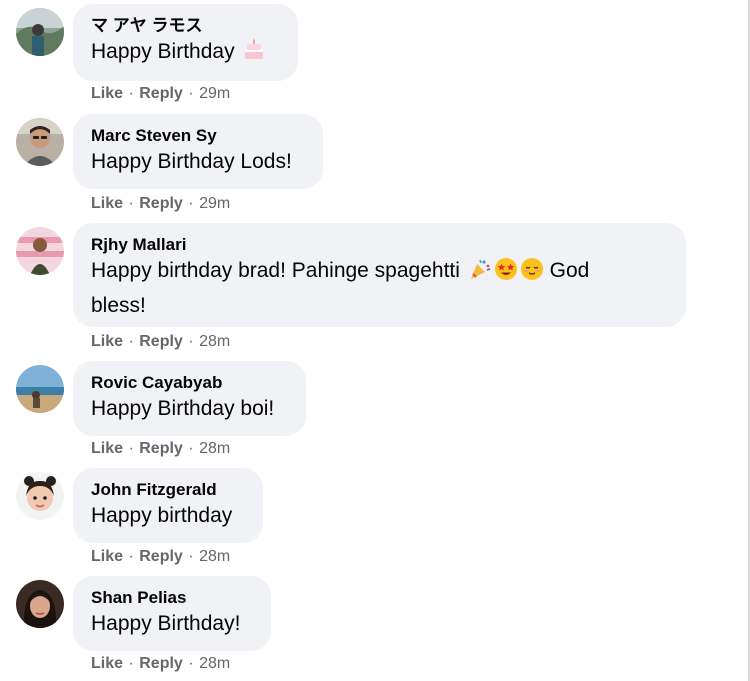 This screenshot has width=750, height=681. What do you see at coordinates (254, 54) in the screenshot?
I see `birthday-cake-icon` at bounding box center [254, 54].